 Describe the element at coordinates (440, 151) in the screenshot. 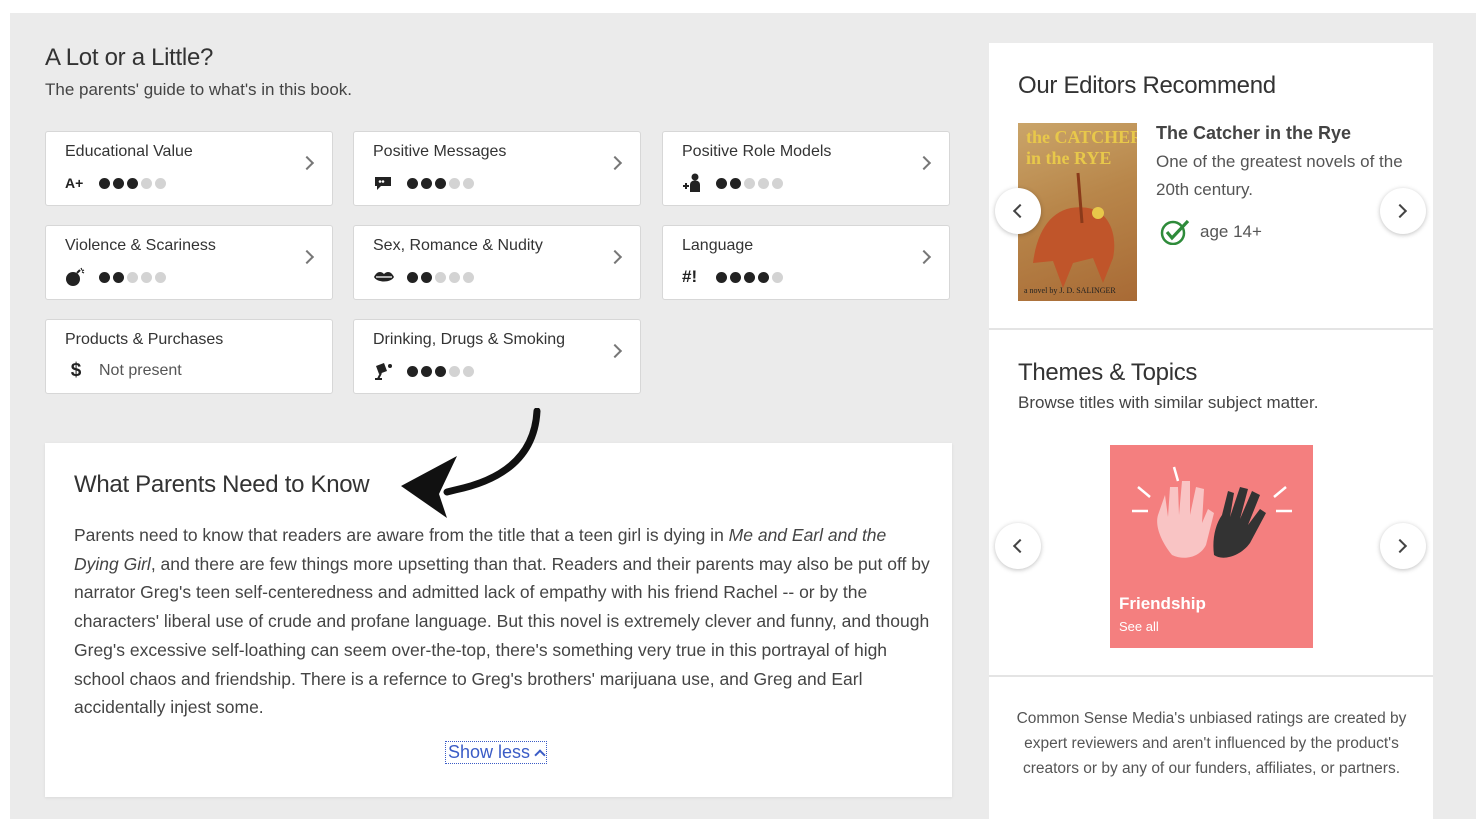

I see `rating-label: Positive Messages` at that location.